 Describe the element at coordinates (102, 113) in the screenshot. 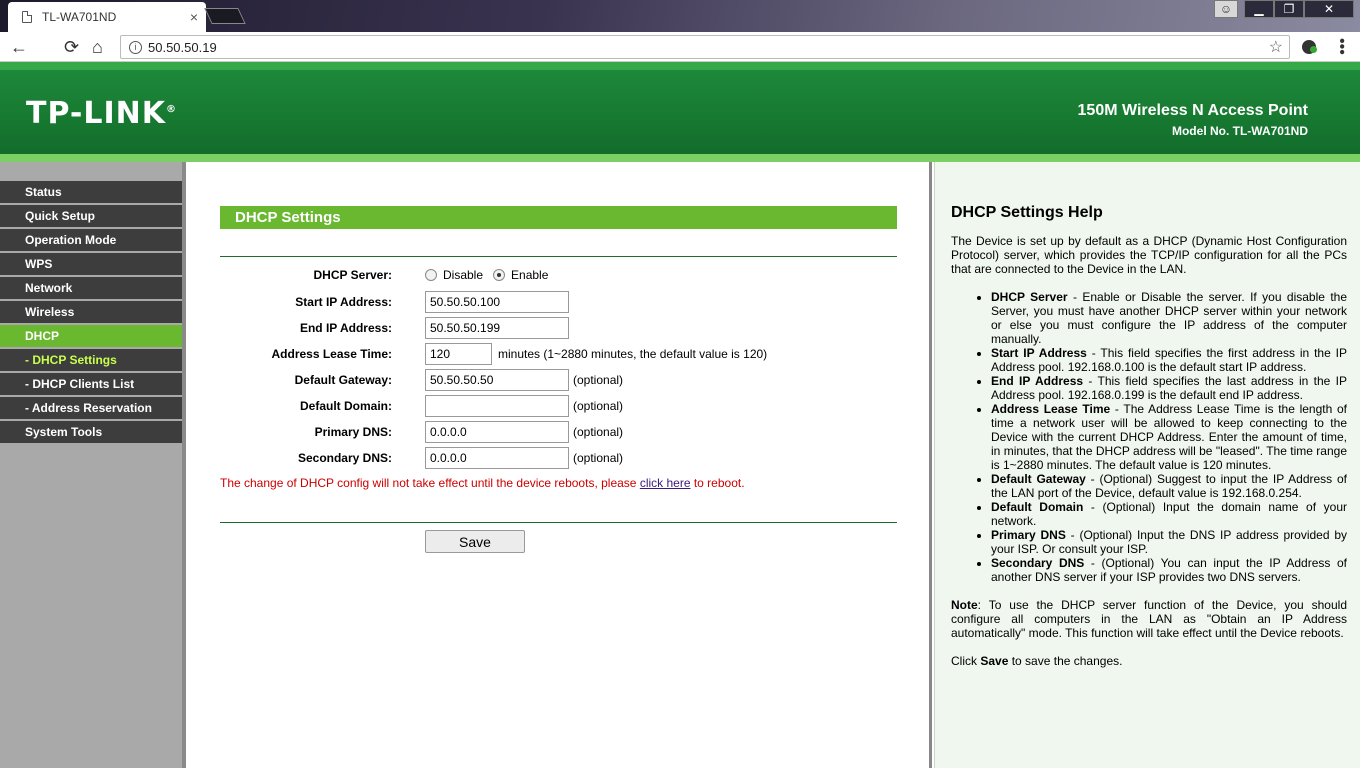

I see `tp-link-logo: TP-LINK®` at that location.